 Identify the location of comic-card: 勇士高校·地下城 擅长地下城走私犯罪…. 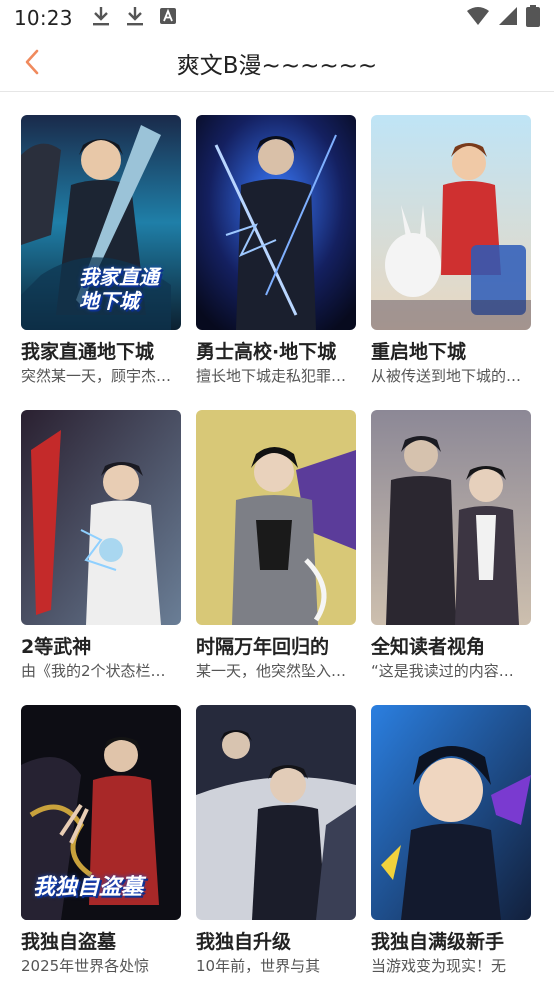
(276, 262).